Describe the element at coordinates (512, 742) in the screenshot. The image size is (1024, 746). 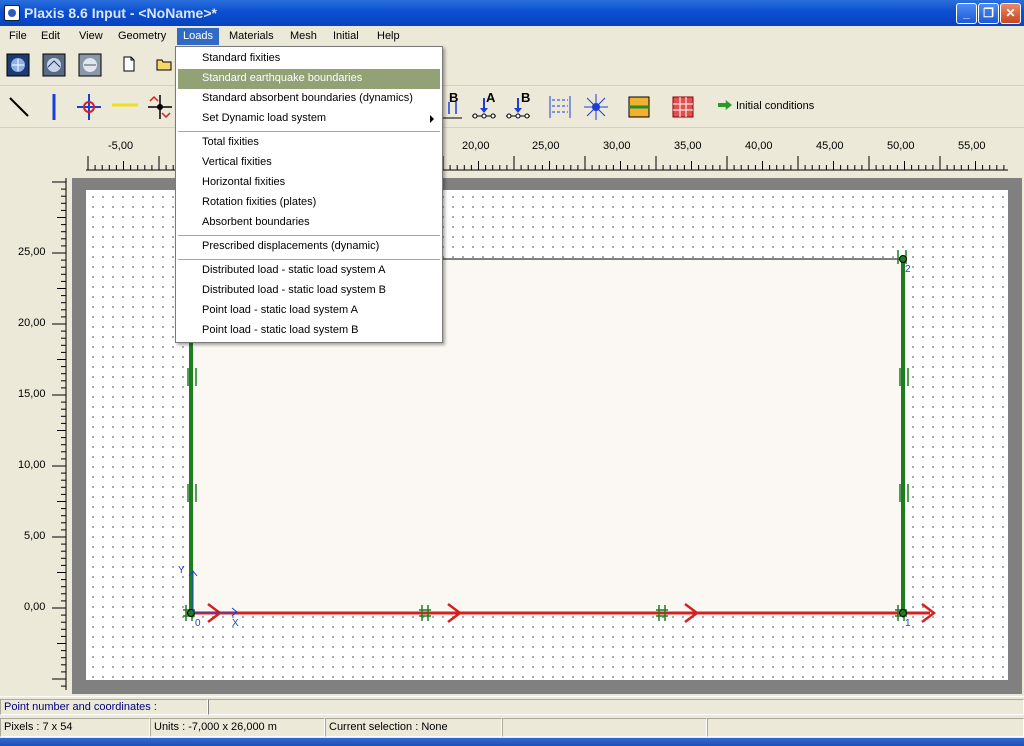
I see `windows-taskbar` at that location.